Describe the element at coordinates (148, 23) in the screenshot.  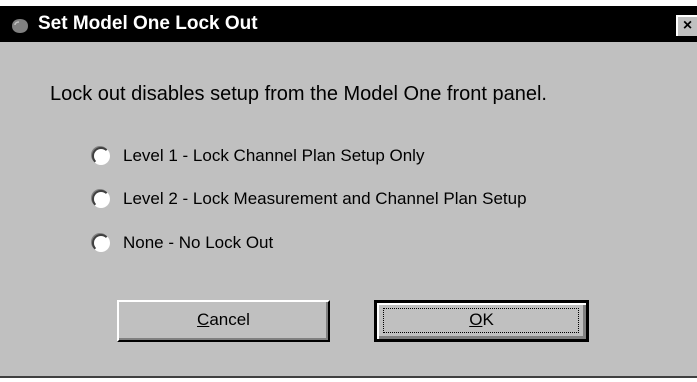
I see `window-title: Set Model One Lock Out` at that location.